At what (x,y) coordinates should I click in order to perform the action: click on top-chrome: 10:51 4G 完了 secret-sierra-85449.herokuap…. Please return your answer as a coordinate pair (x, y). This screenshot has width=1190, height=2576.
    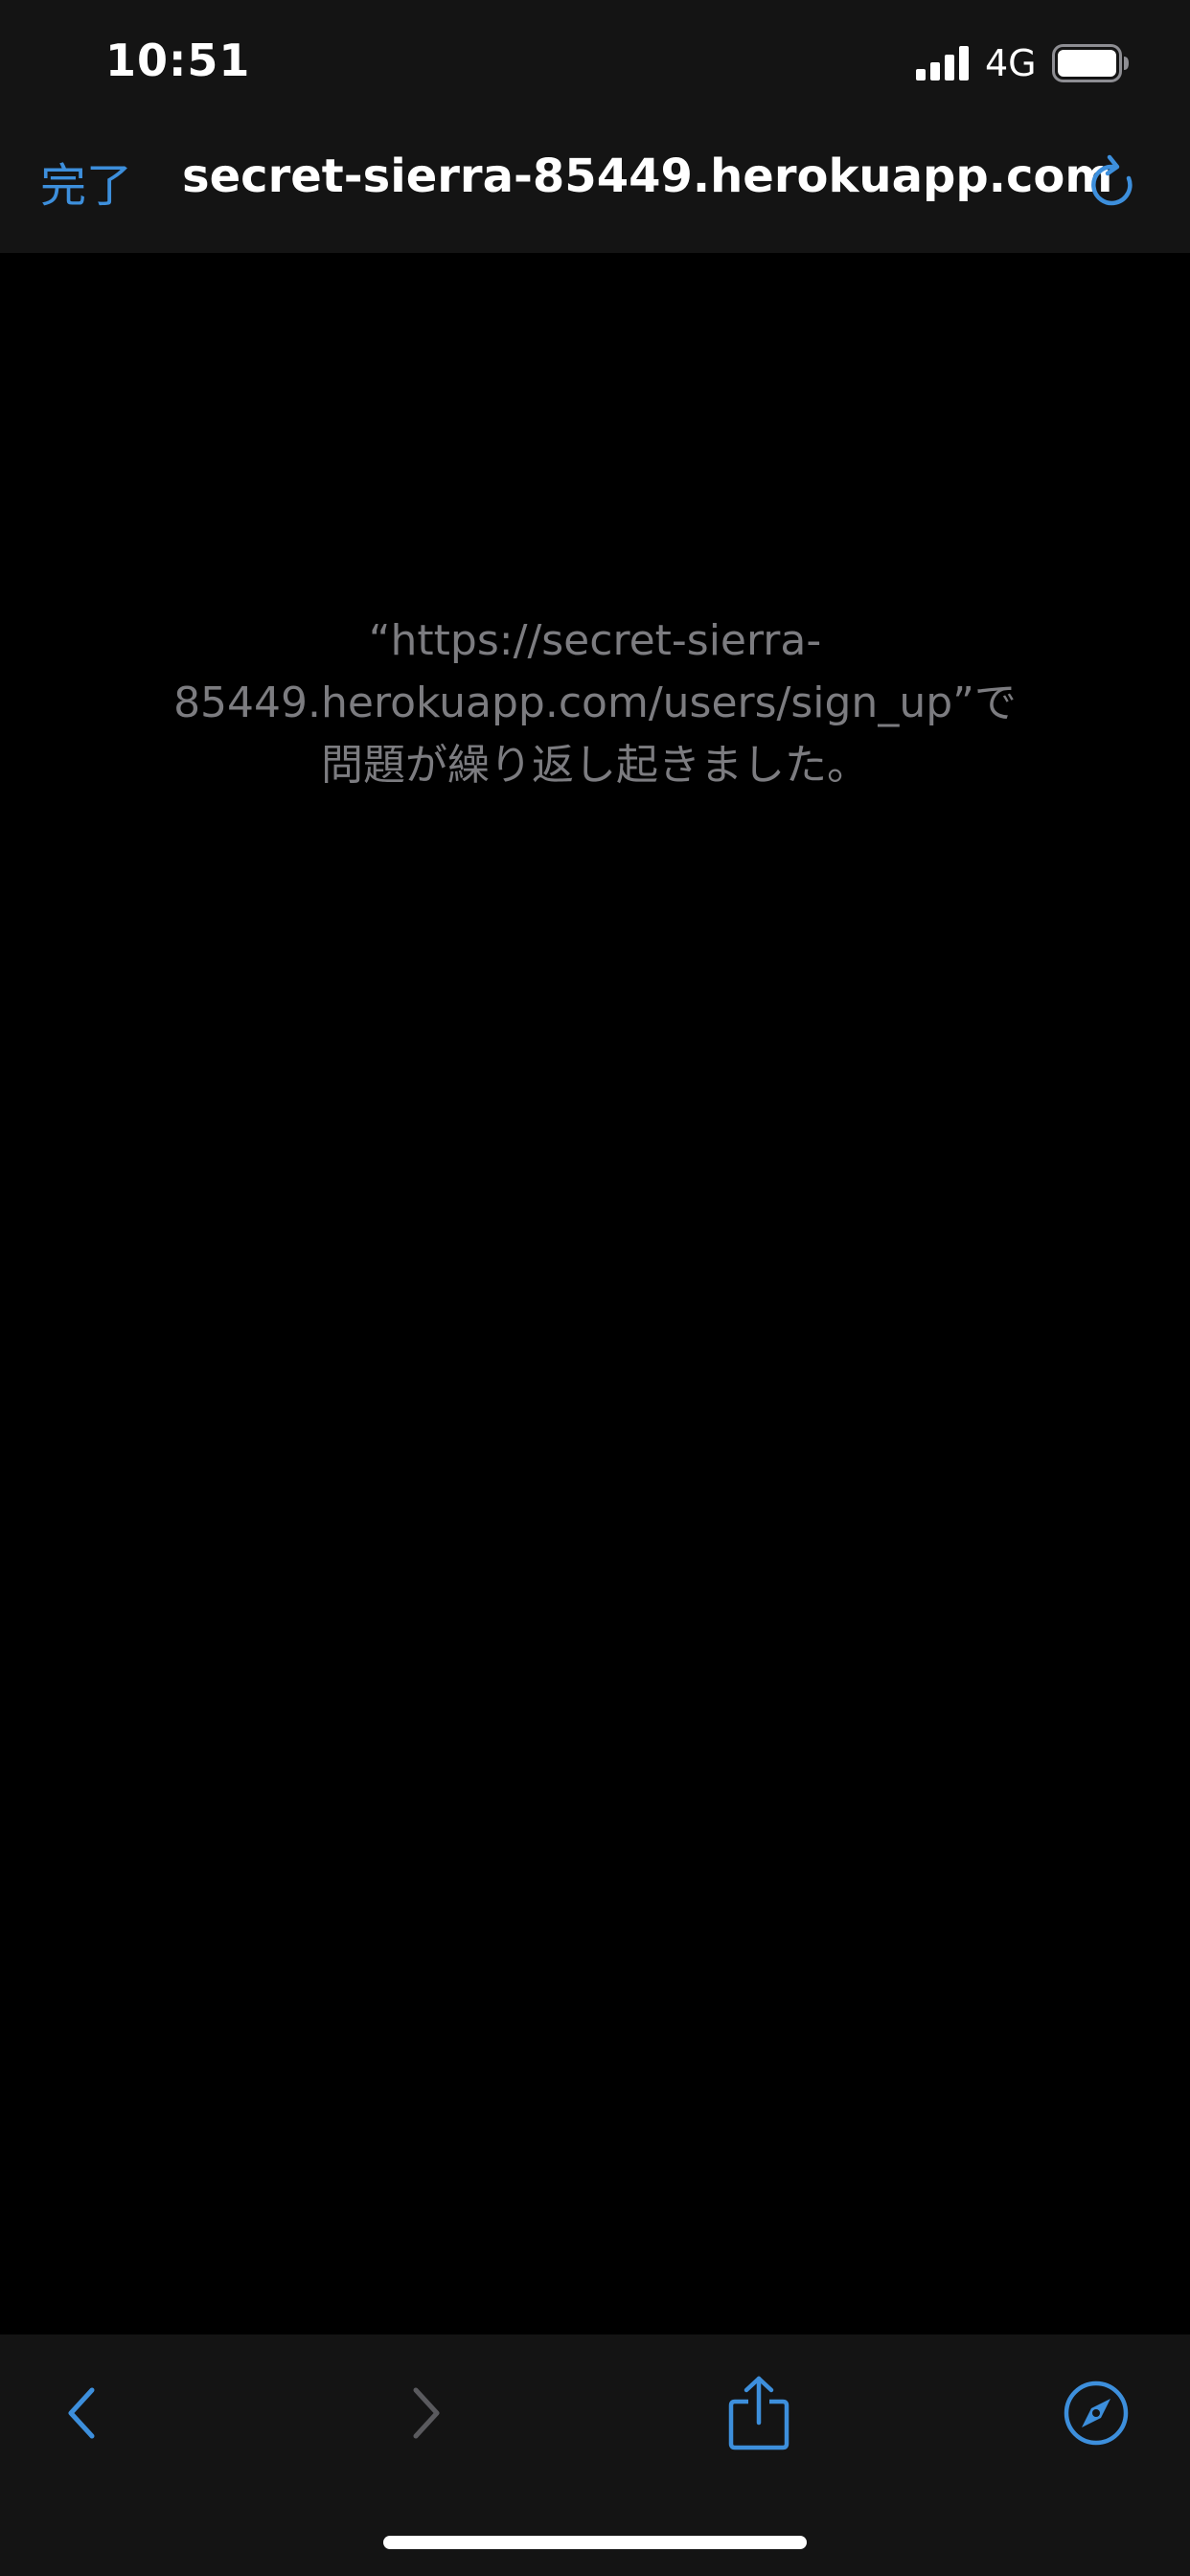
    Looking at the image, I should click on (595, 126).